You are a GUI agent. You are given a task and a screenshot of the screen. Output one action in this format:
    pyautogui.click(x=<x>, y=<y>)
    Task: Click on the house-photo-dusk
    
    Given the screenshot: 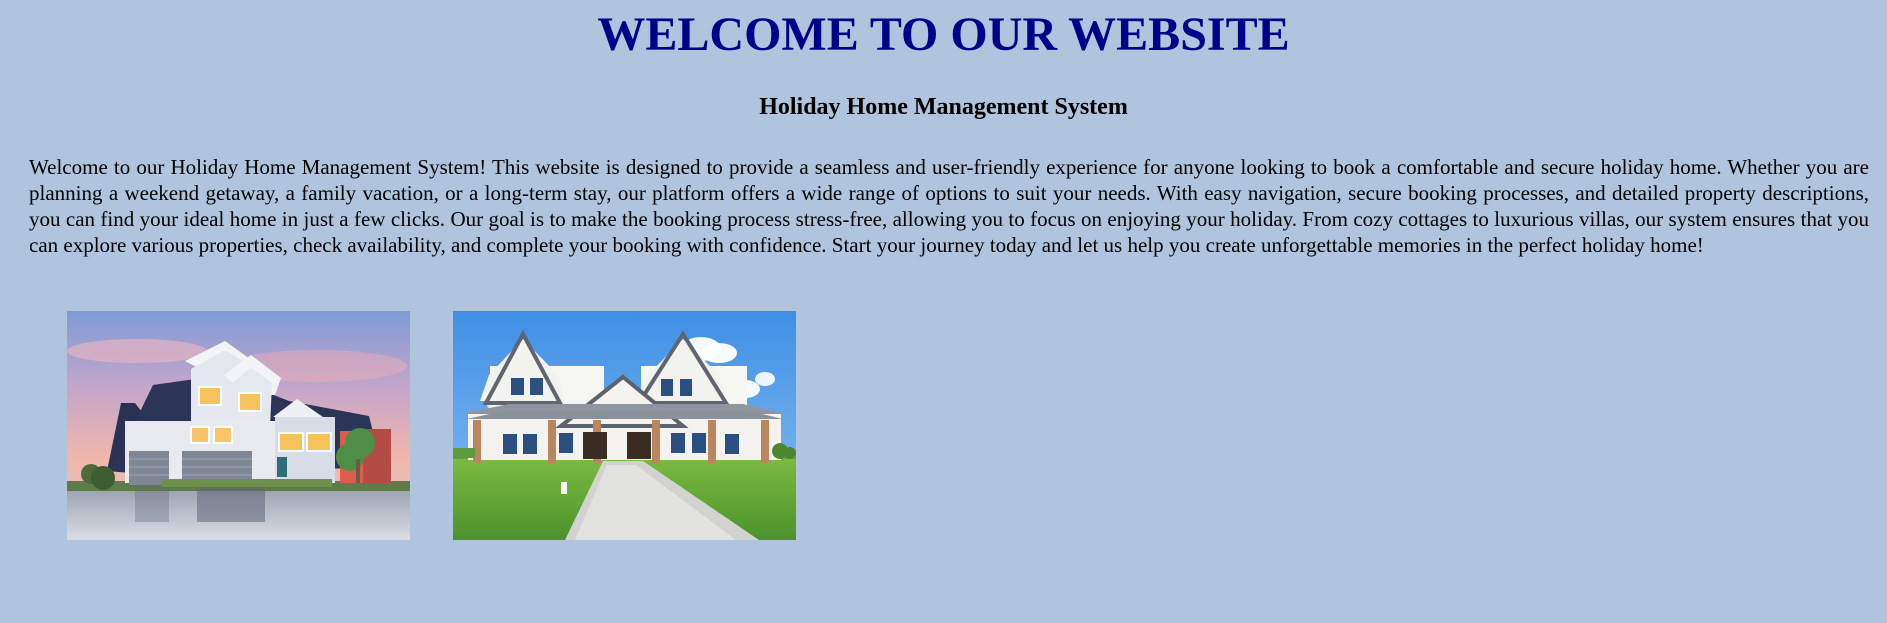 What is the action you would take?
    pyautogui.click(x=238, y=425)
    